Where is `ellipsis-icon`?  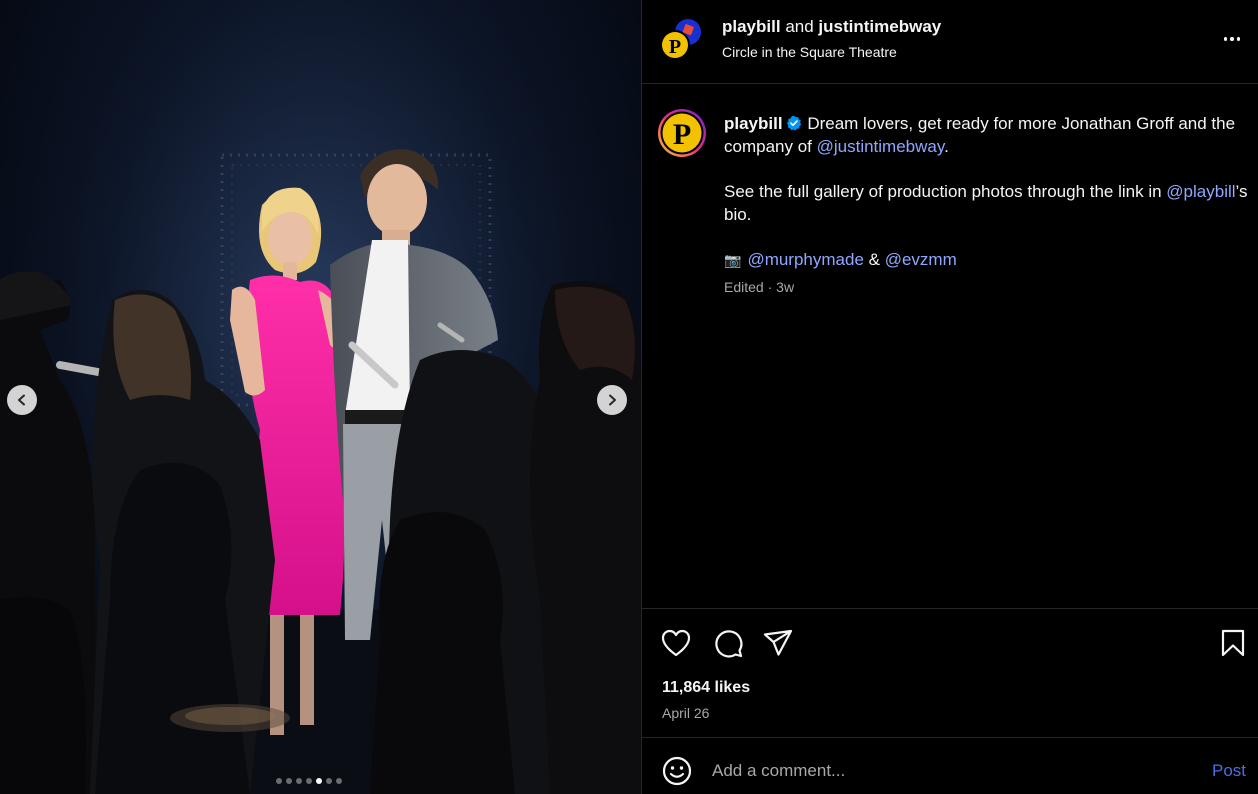 ellipsis-icon is located at coordinates (1225, 39).